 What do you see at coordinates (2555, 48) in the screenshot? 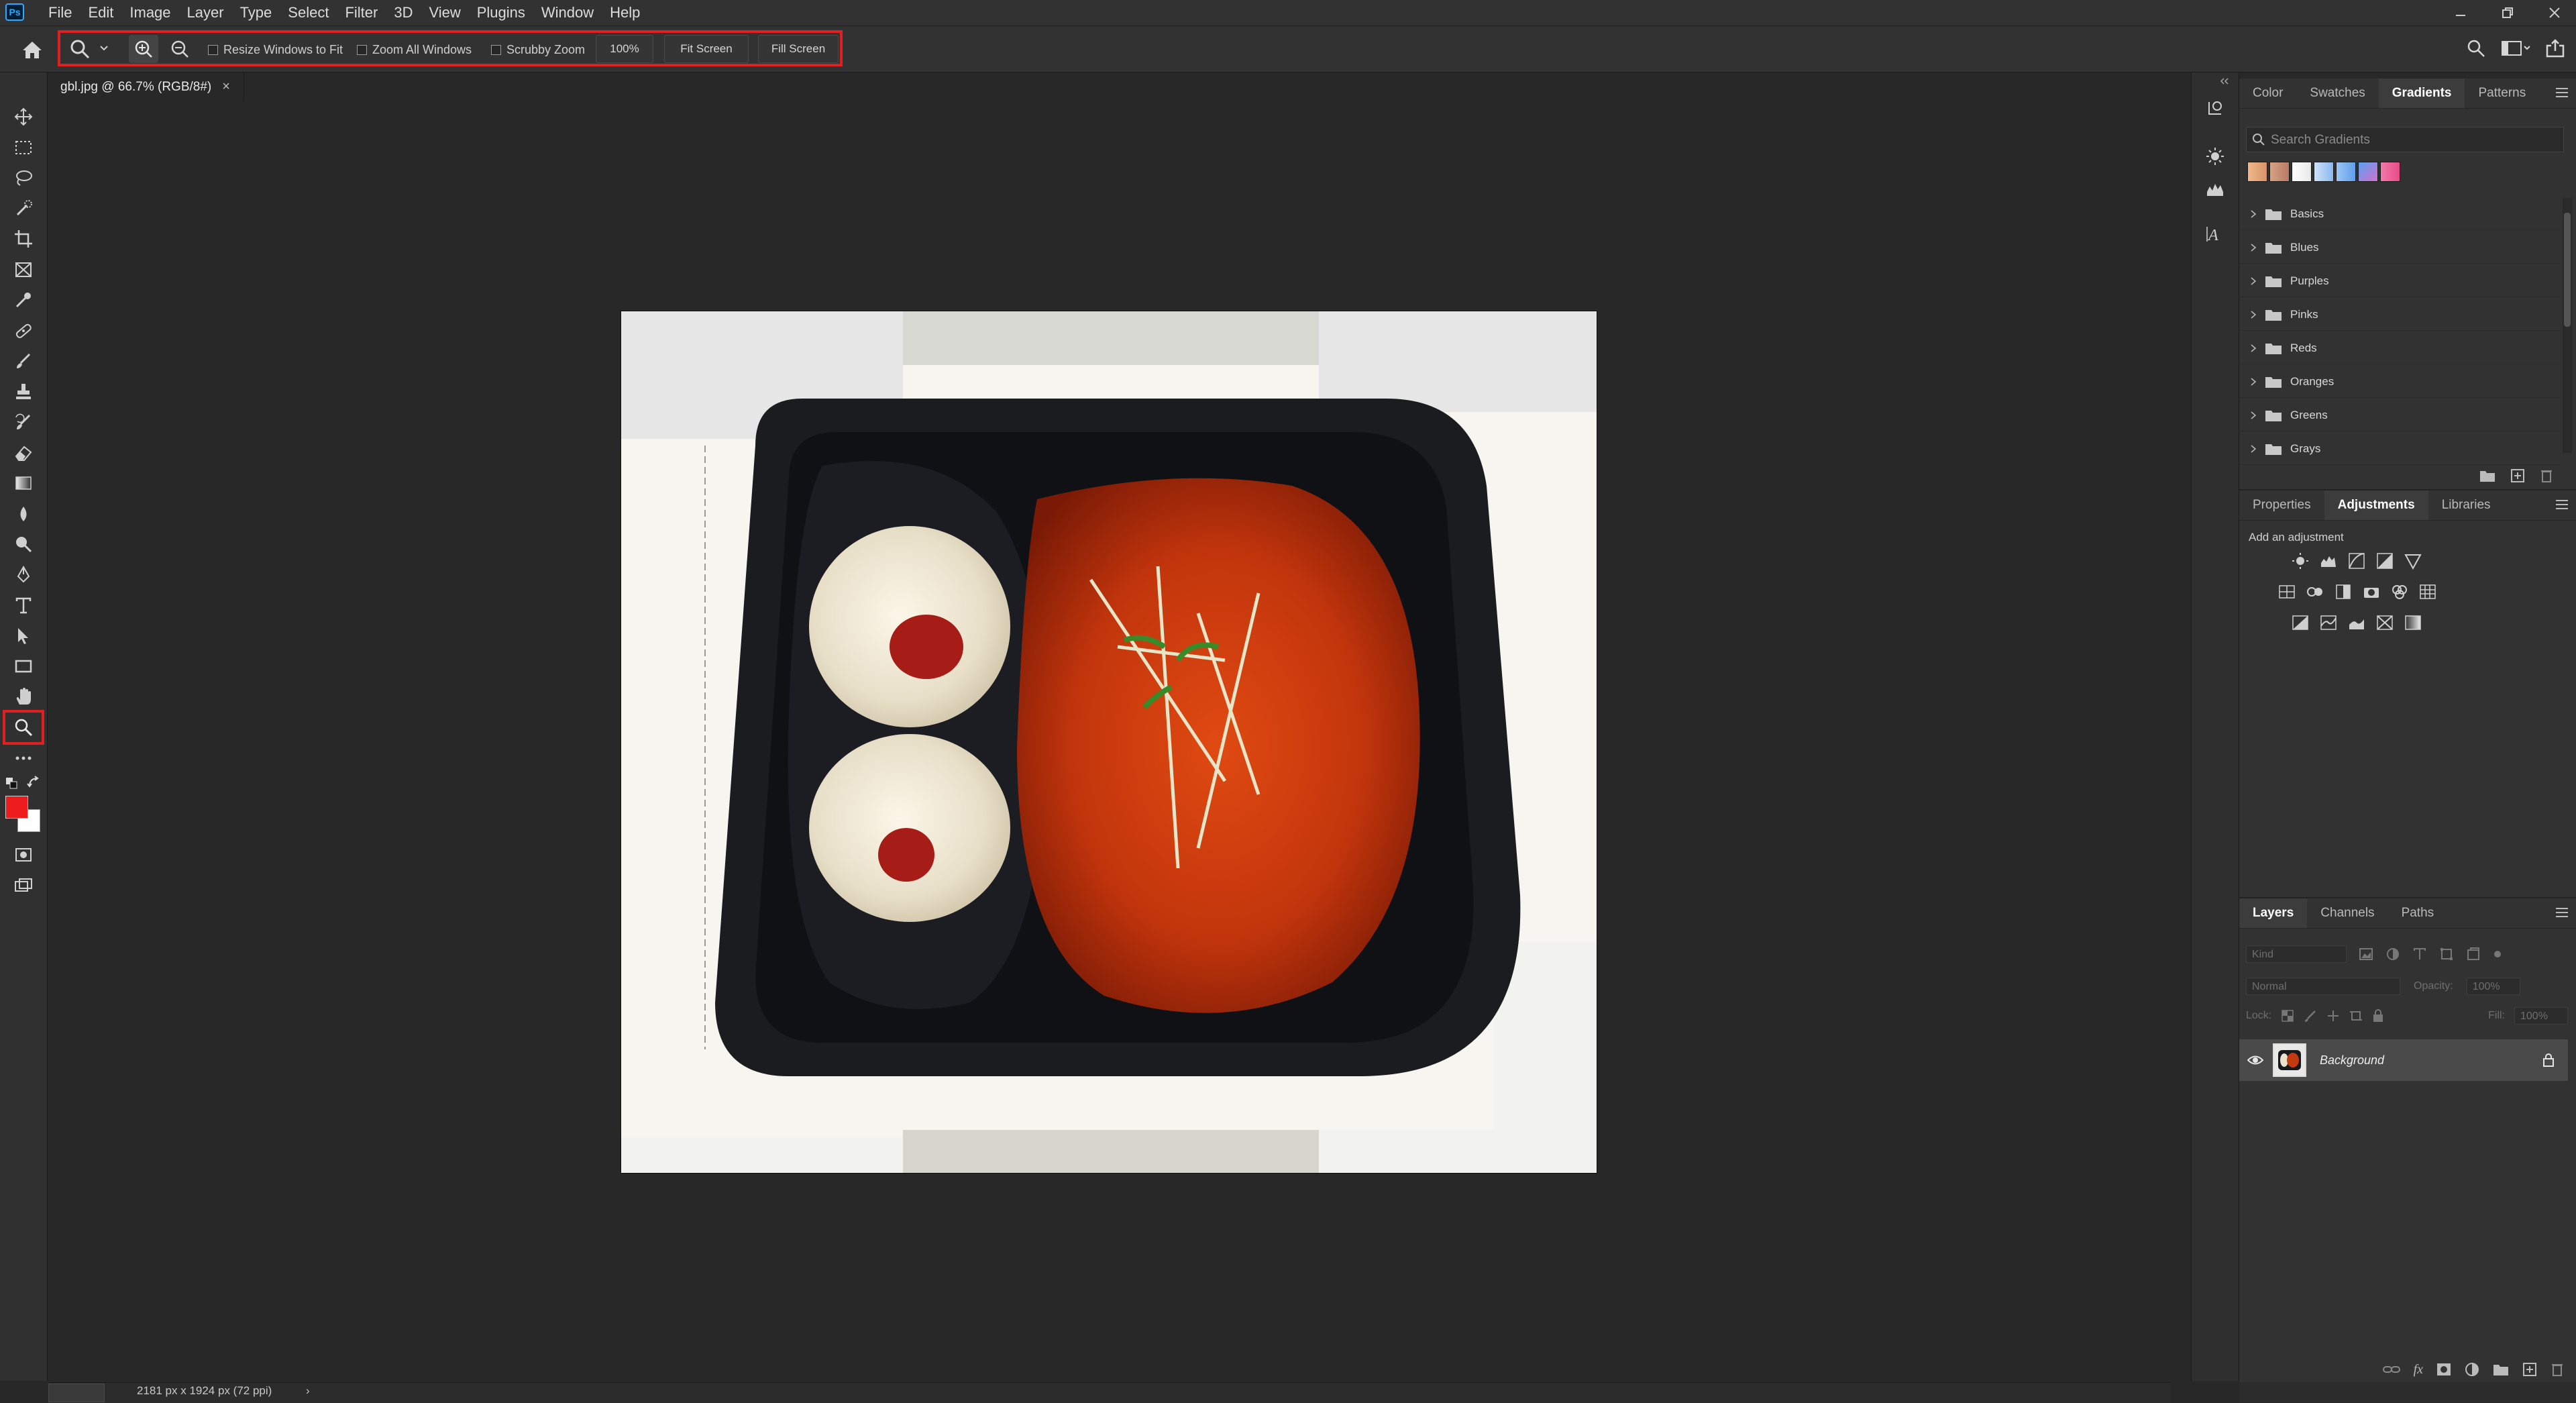
I see `share-icon` at bounding box center [2555, 48].